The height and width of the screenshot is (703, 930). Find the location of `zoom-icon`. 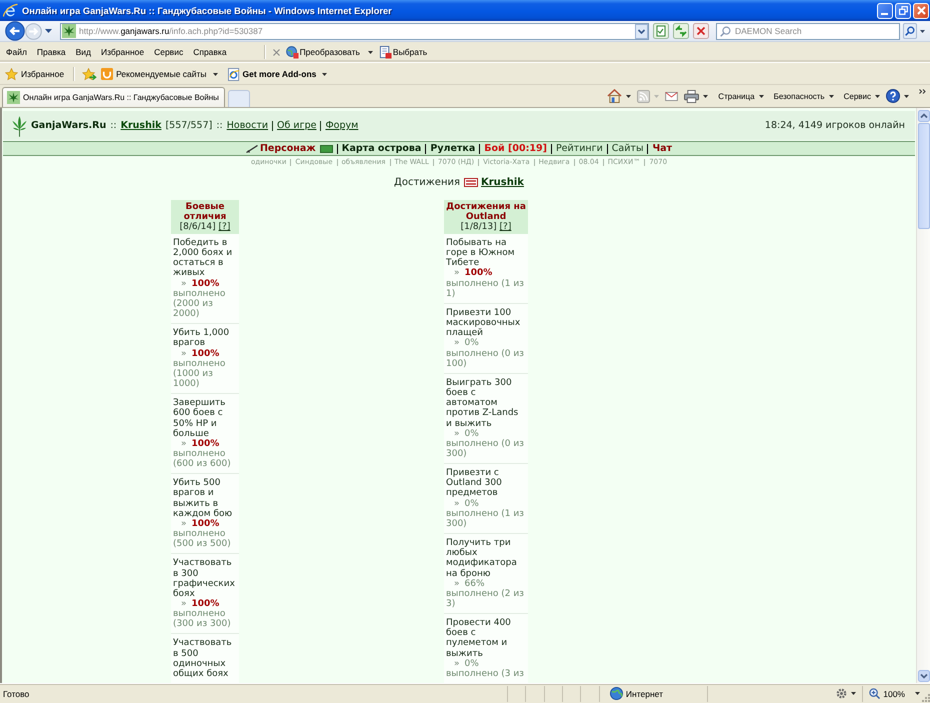

zoom-icon is located at coordinates (874, 693).